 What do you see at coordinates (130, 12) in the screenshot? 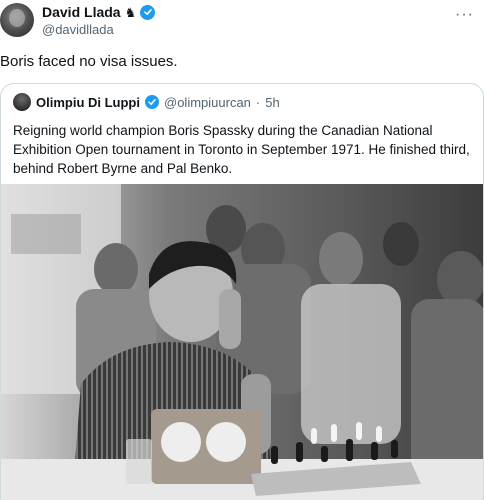
I see `chess-knight-icon: ♞` at bounding box center [130, 12].